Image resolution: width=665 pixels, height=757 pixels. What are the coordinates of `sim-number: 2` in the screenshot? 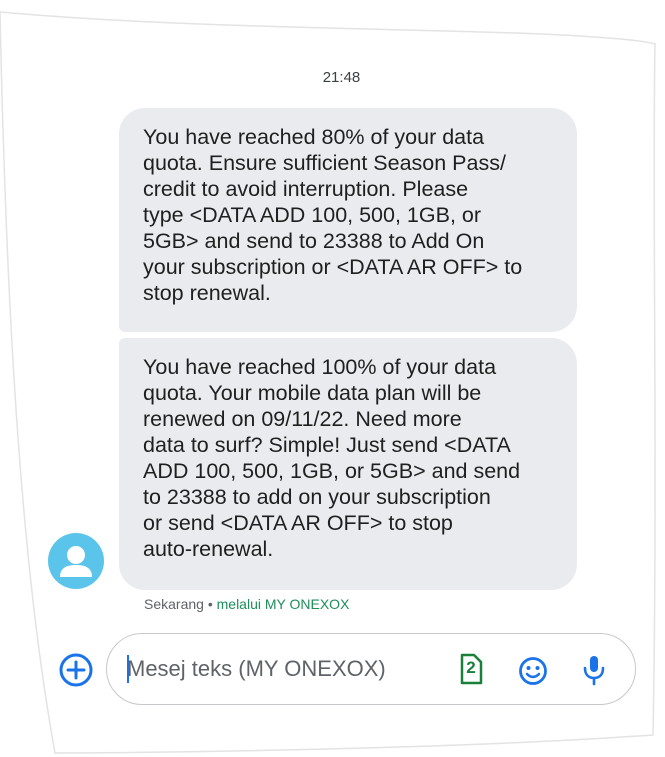 It's located at (471, 667).